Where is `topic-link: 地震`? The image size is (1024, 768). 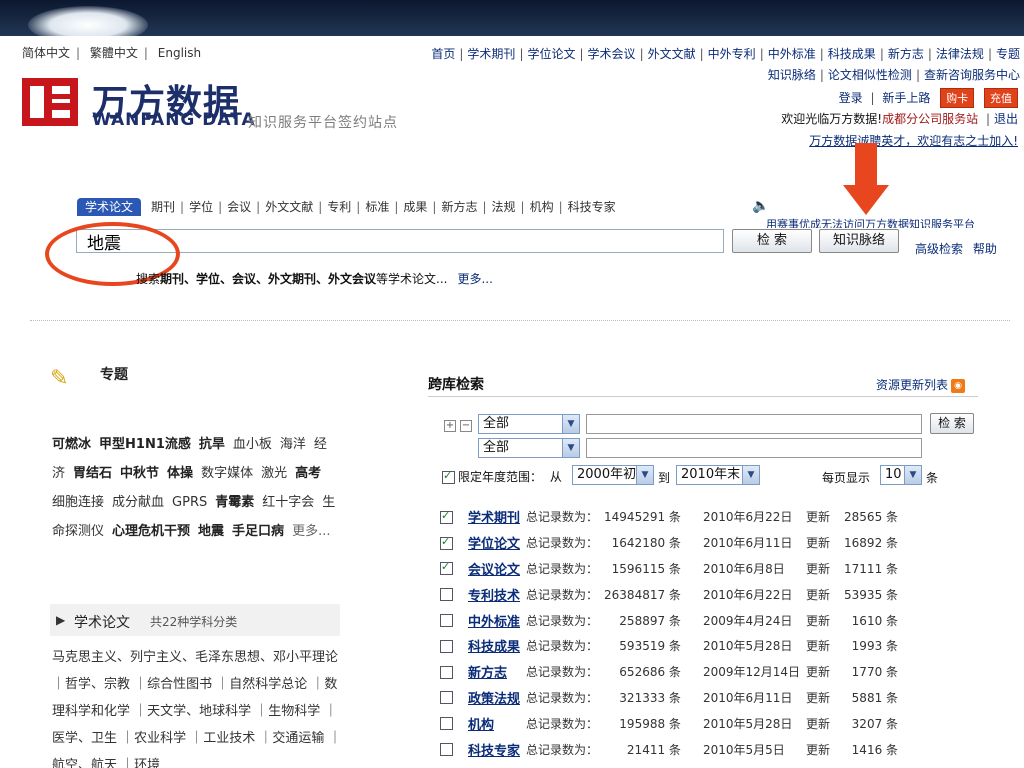 topic-link: 地震 is located at coordinates (211, 531).